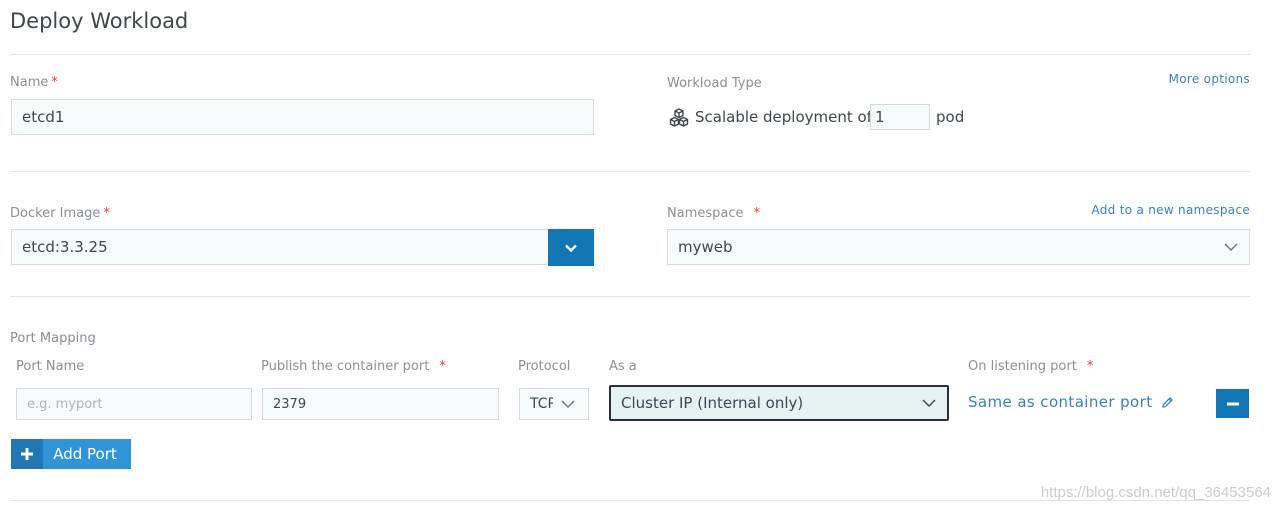 The height and width of the screenshot is (511, 1281). Describe the element at coordinates (1170, 210) in the screenshot. I see `add-namespace-link: Add to a new namespace` at that location.